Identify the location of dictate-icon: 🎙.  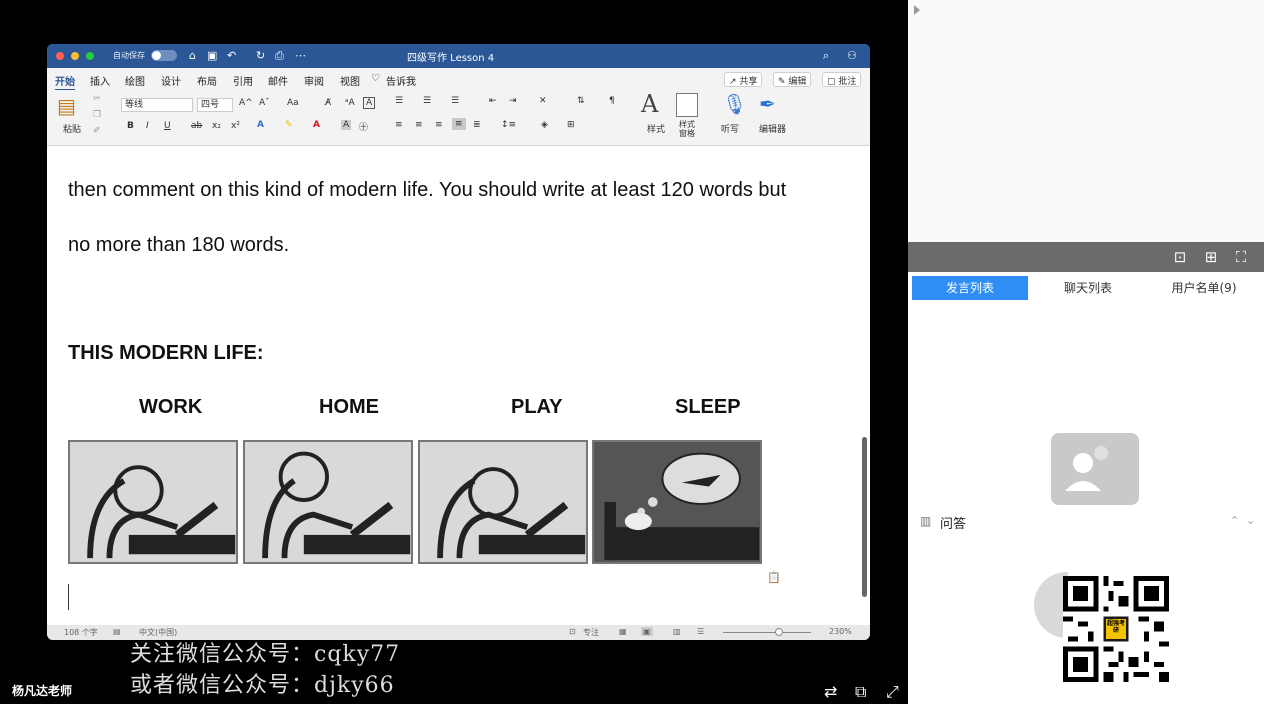
(734, 104).